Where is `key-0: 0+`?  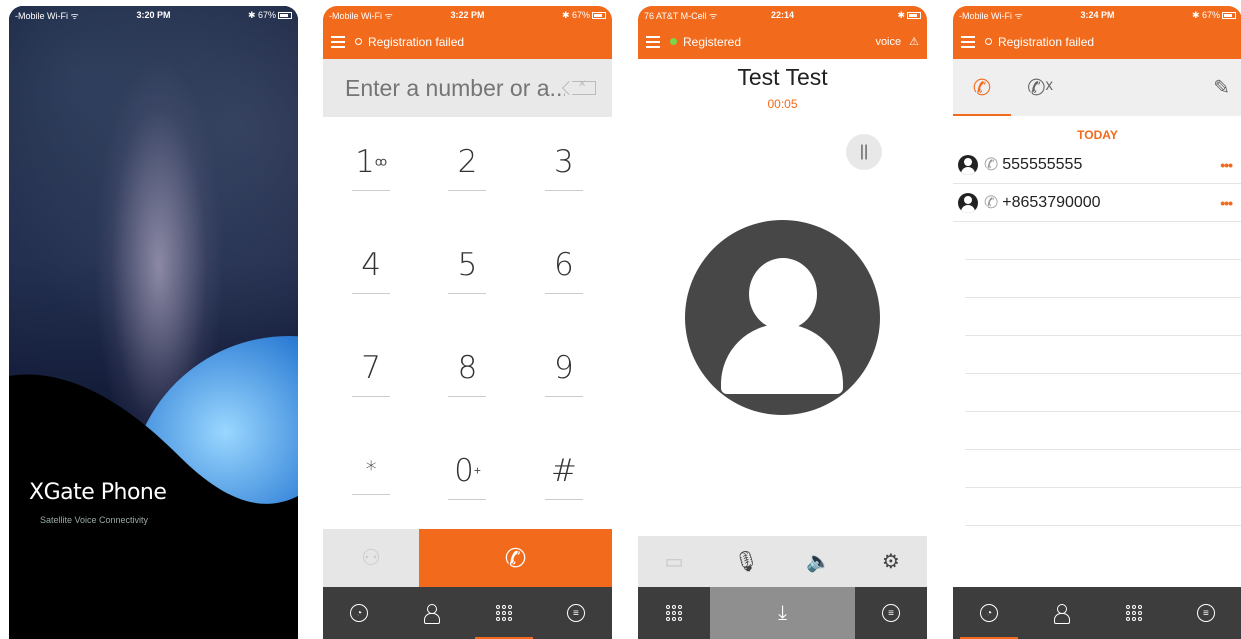 key-0: 0+ is located at coordinates (467, 477).